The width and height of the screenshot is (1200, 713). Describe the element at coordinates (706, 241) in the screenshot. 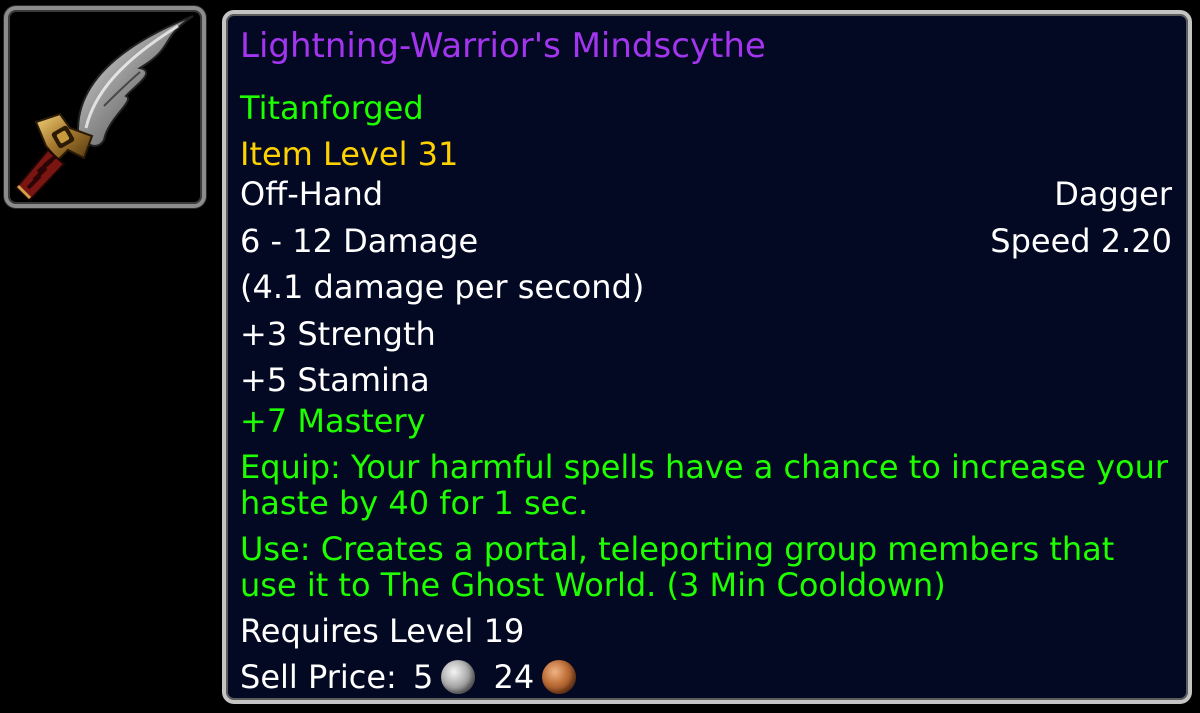

I see `damage-speed-row: 6 - 12 Damage Speed 2.20` at that location.